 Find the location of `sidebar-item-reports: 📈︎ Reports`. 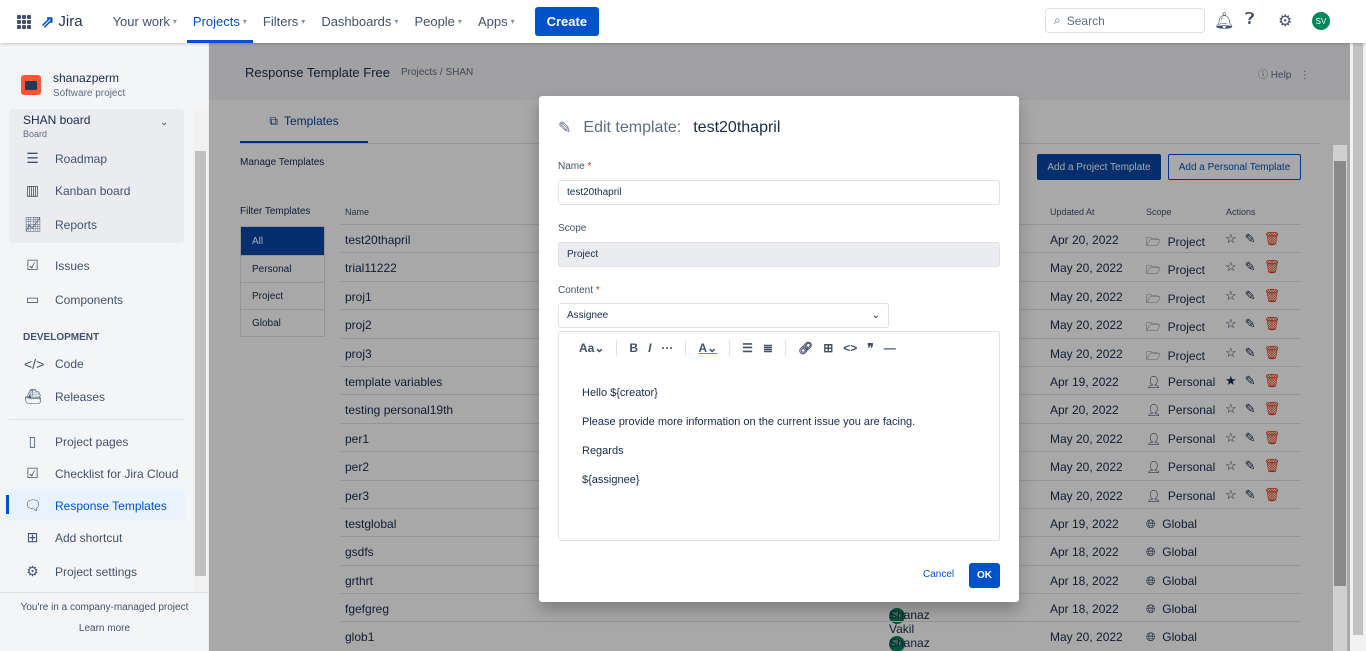

sidebar-item-reports: 📈︎ Reports is located at coordinates (60, 224).